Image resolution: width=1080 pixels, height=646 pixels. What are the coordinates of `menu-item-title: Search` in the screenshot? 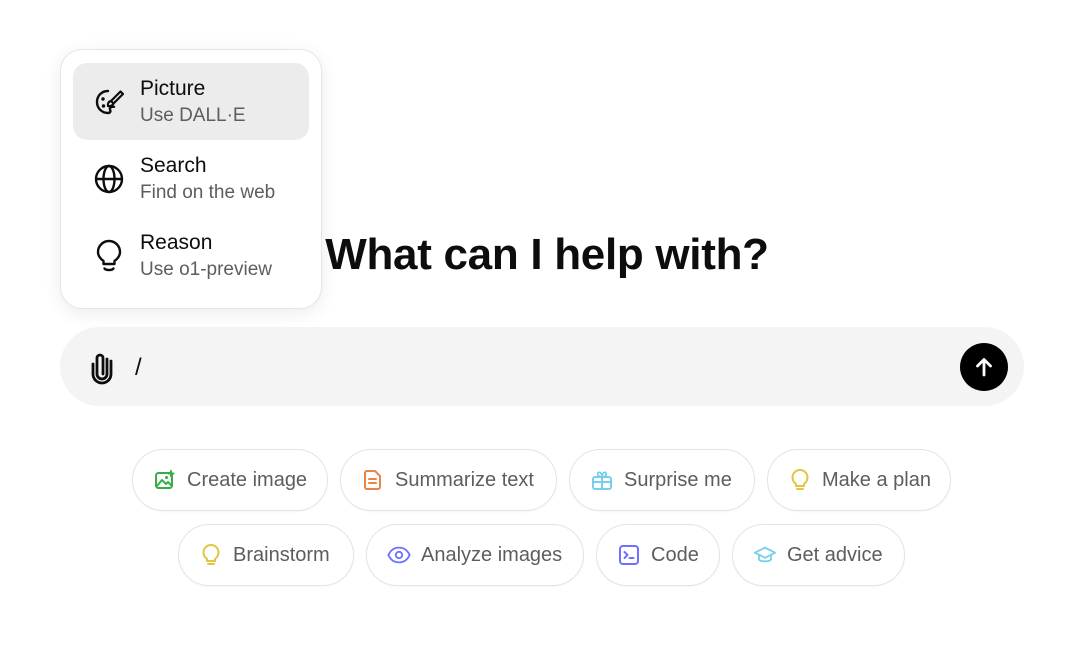 It's located at (173, 165).